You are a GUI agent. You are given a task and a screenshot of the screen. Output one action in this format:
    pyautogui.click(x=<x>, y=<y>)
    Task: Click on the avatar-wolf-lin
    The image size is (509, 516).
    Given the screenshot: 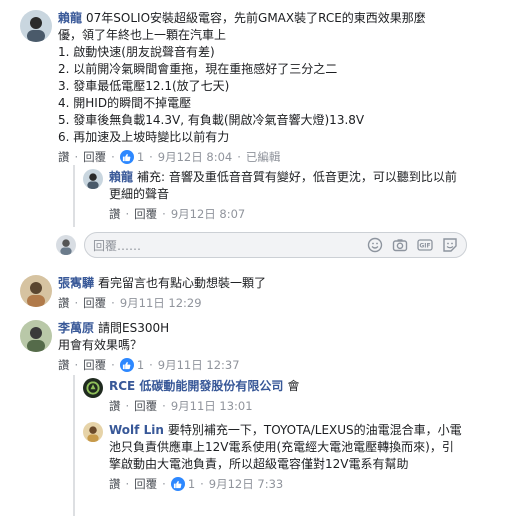 What is the action you would take?
    pyautogui.click(x=93, y=432)
    